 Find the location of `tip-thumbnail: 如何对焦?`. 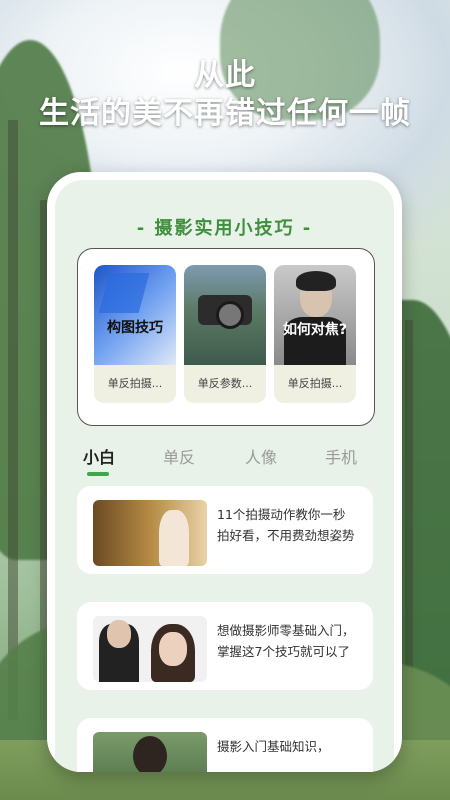

tip-thumbnail: 如何对焦? is located at coordinates (315, 315).